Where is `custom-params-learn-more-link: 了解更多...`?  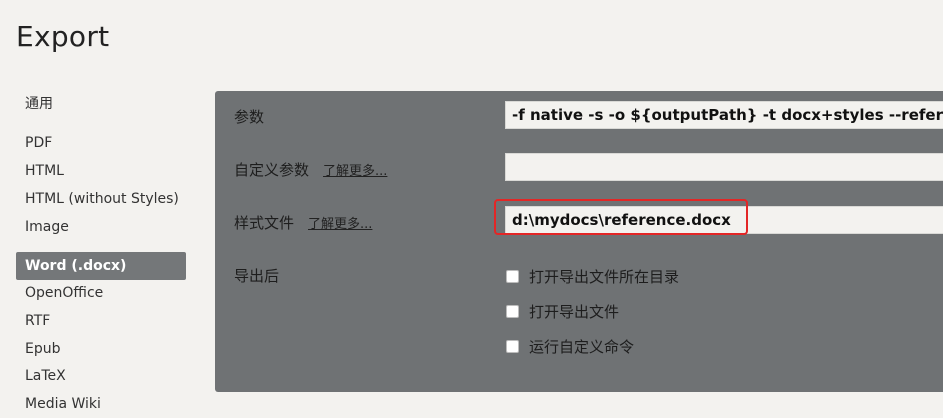 custom-params-learn-more-link: 了解更多... is located at coordinates (355, 169).